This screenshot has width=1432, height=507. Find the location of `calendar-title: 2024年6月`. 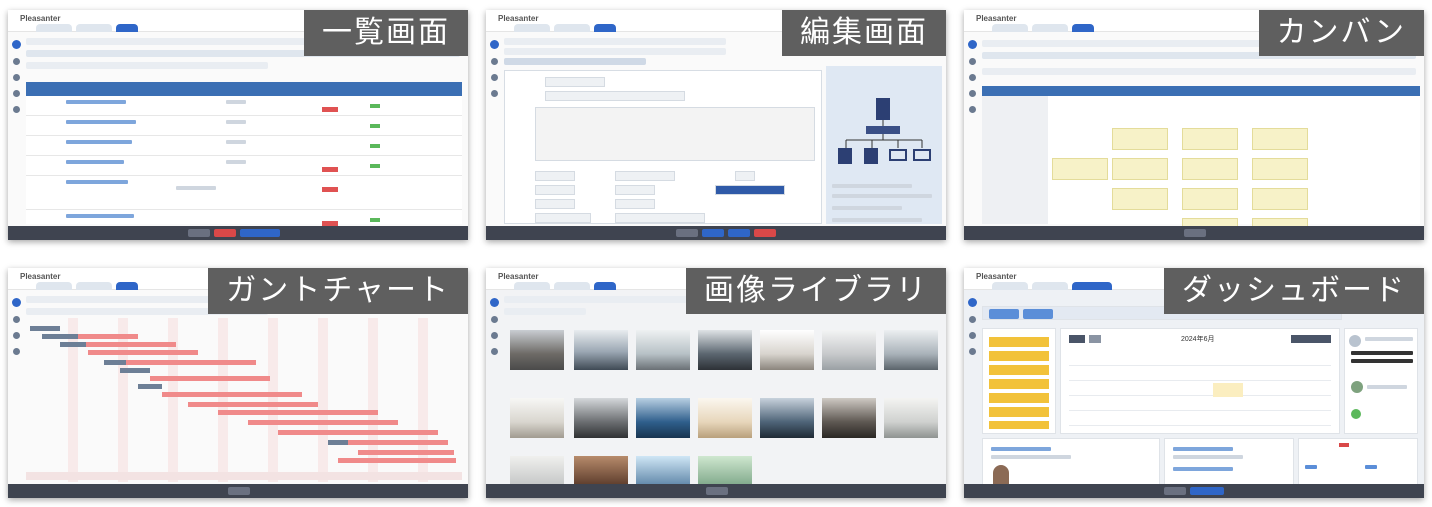

calendar-title: 2024年6月 is located at coordinates (1198, 339).